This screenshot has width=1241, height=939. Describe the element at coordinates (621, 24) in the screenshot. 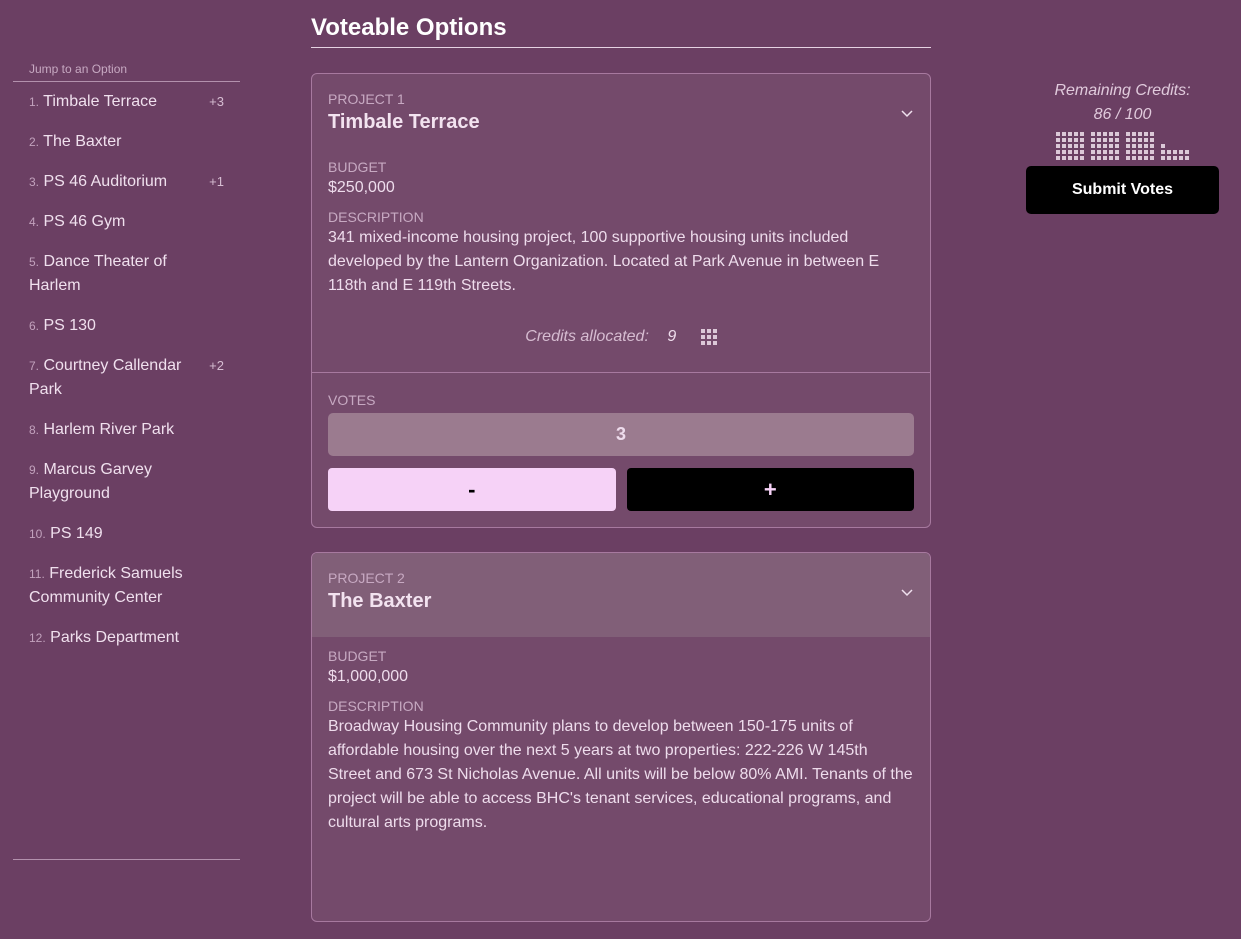

I see `page-title: Voteable Options` at that location.